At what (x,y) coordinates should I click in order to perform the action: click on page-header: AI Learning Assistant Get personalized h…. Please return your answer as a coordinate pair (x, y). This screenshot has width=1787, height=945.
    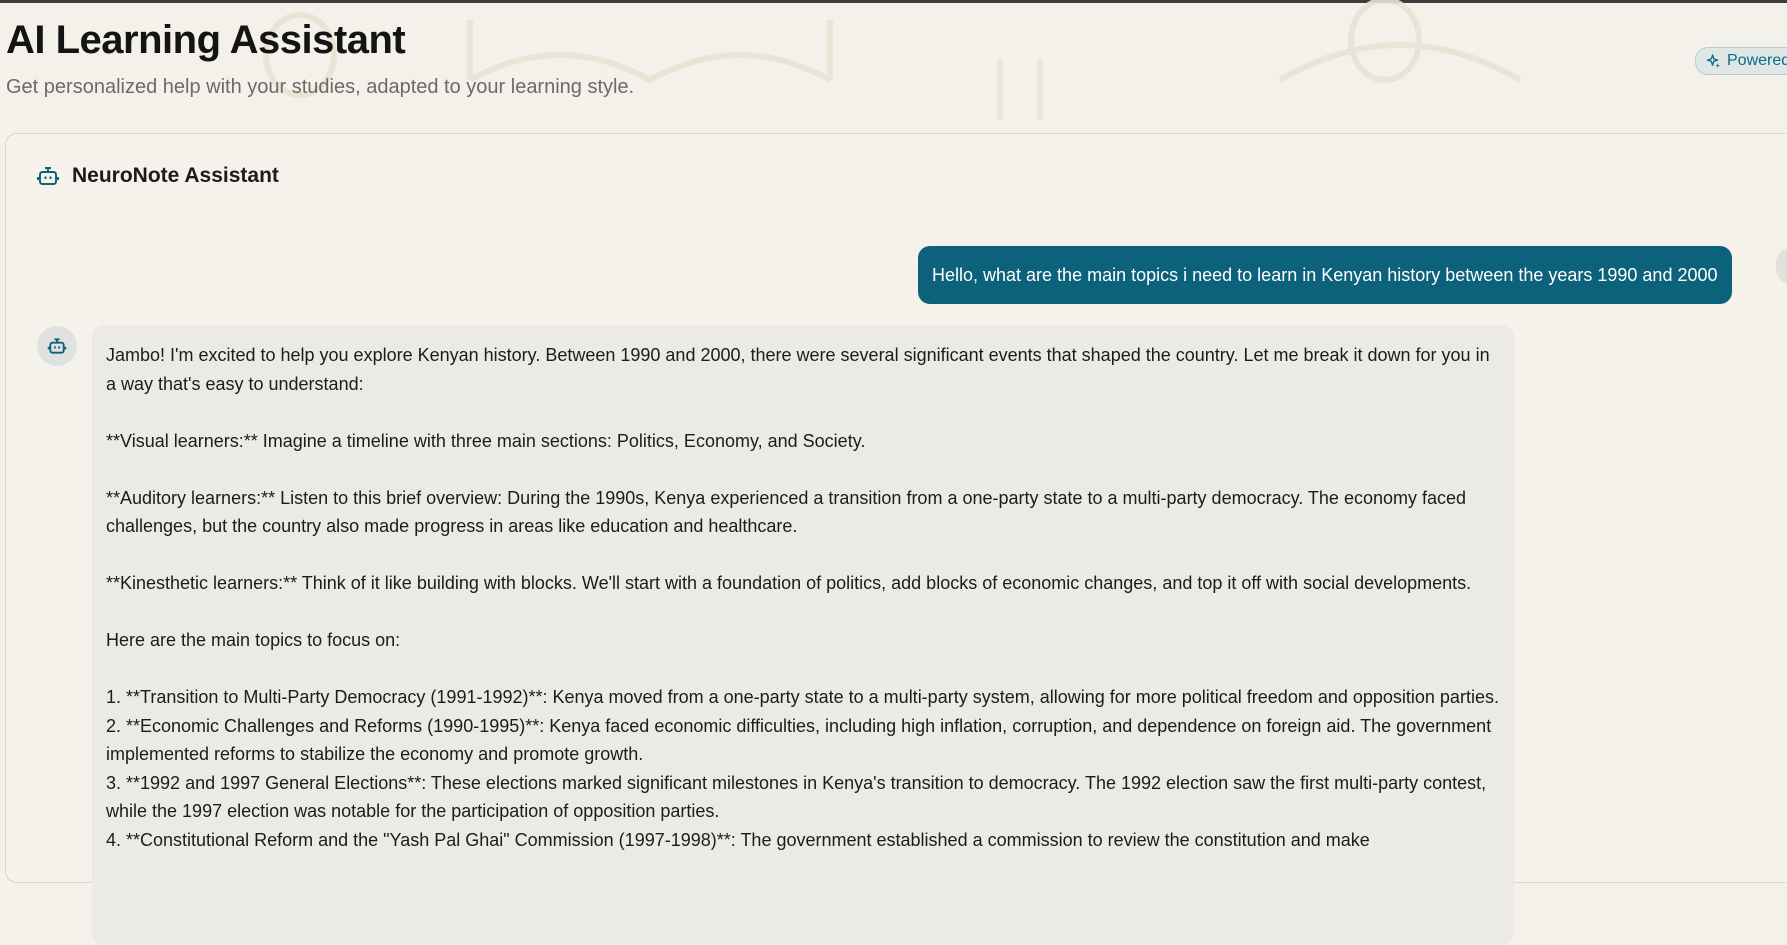
    Looking at the image, I should click on (856, 64).